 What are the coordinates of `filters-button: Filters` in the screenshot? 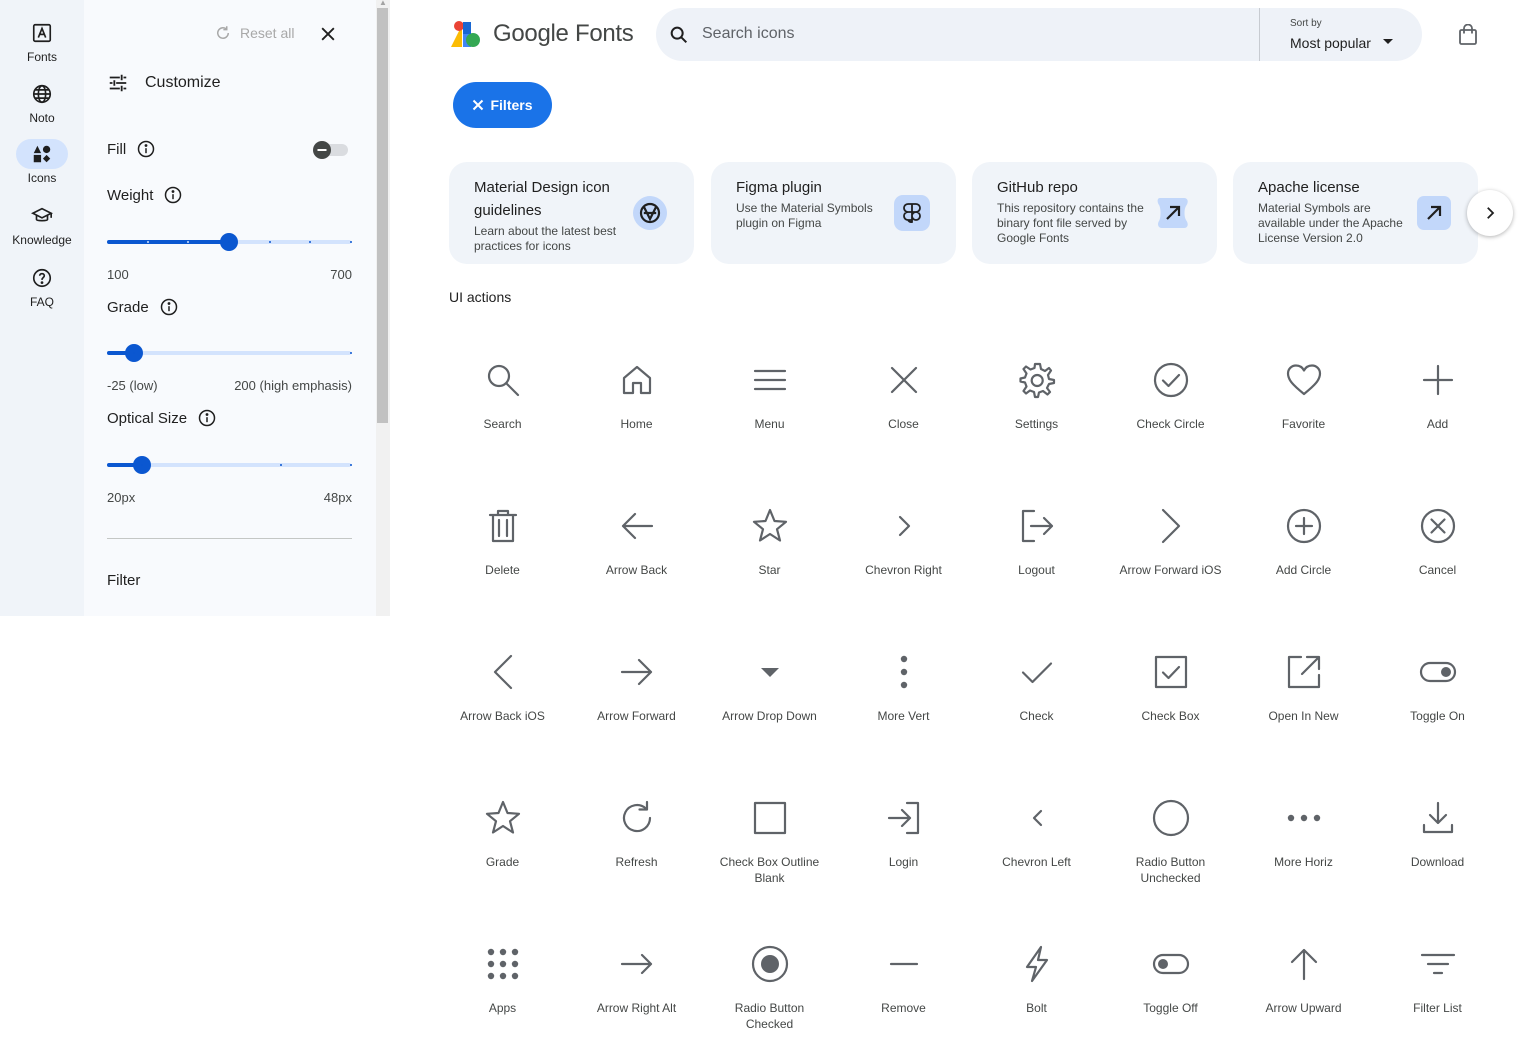 It's located at (502, 105).